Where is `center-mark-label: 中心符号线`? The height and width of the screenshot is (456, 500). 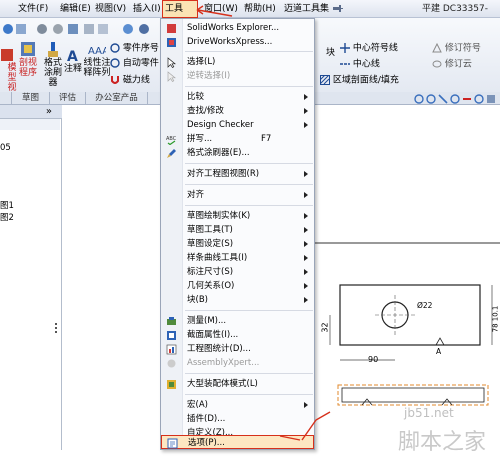 center-mark-label: 中心符号线 is located at coordinates (375, 48).